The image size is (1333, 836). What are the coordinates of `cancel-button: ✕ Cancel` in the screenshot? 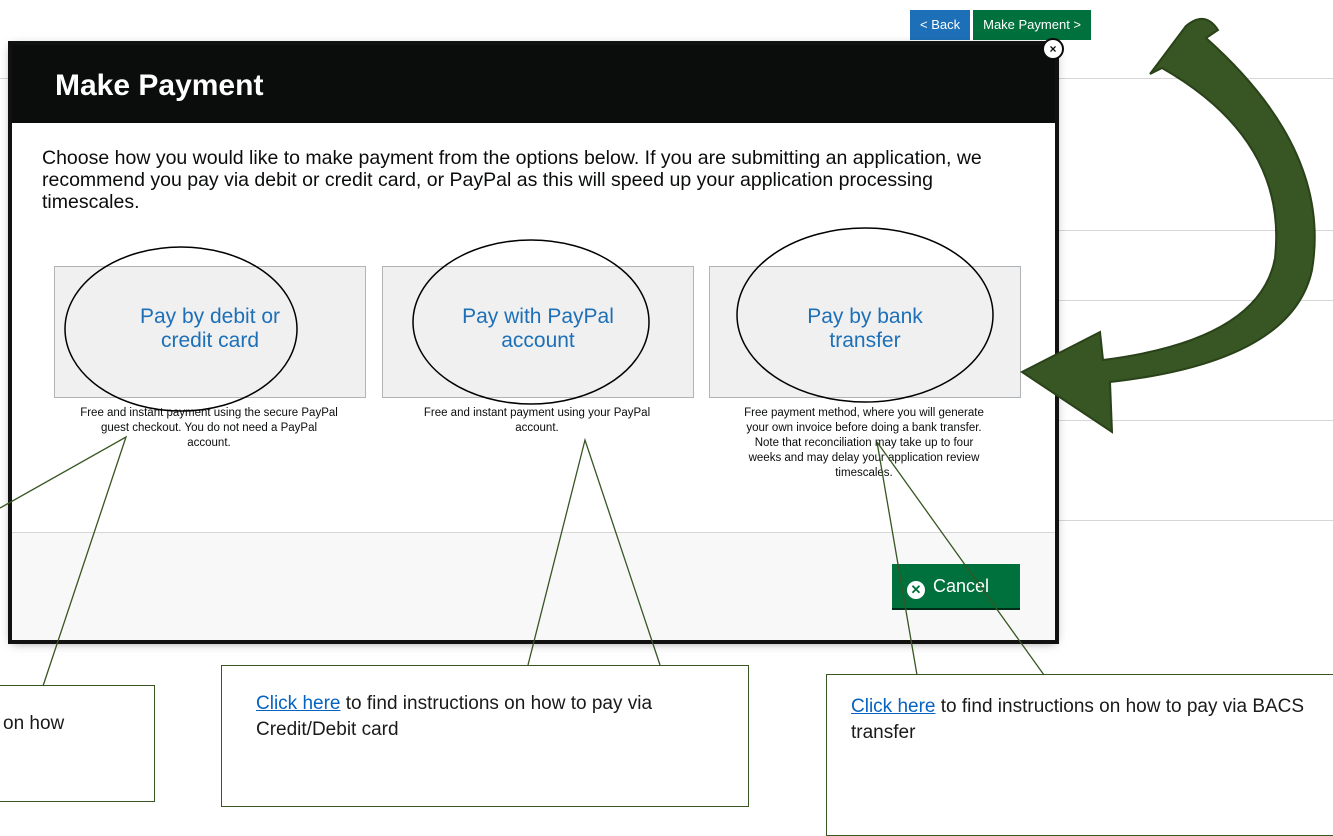 It's located at (956, 586).